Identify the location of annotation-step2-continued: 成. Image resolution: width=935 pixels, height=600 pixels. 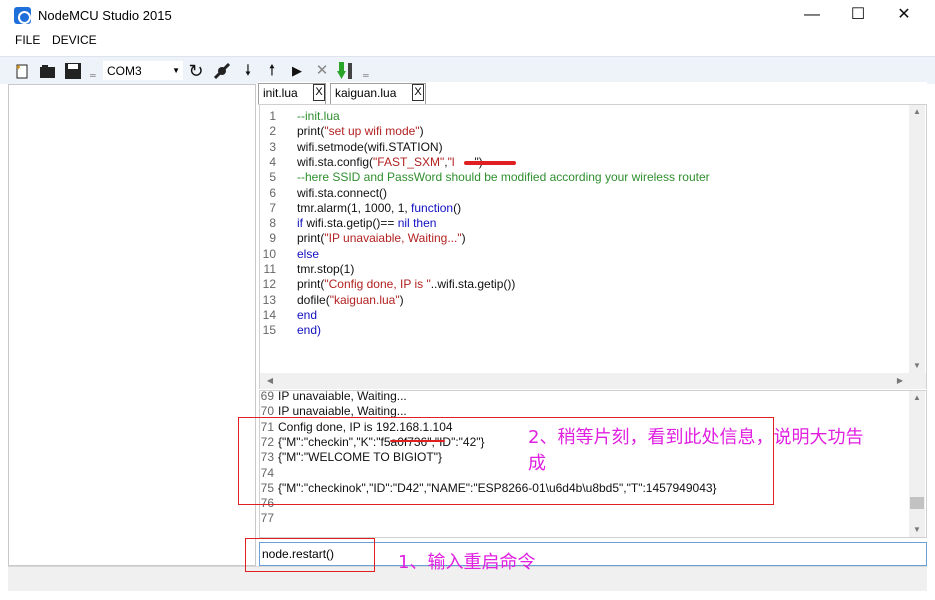
(537, 463).